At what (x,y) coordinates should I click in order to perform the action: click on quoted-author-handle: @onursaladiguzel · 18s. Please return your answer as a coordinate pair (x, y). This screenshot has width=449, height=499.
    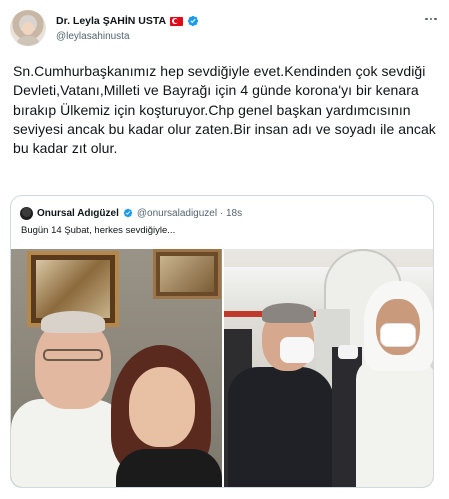
    Looking at the image, I should click on (189, 213).